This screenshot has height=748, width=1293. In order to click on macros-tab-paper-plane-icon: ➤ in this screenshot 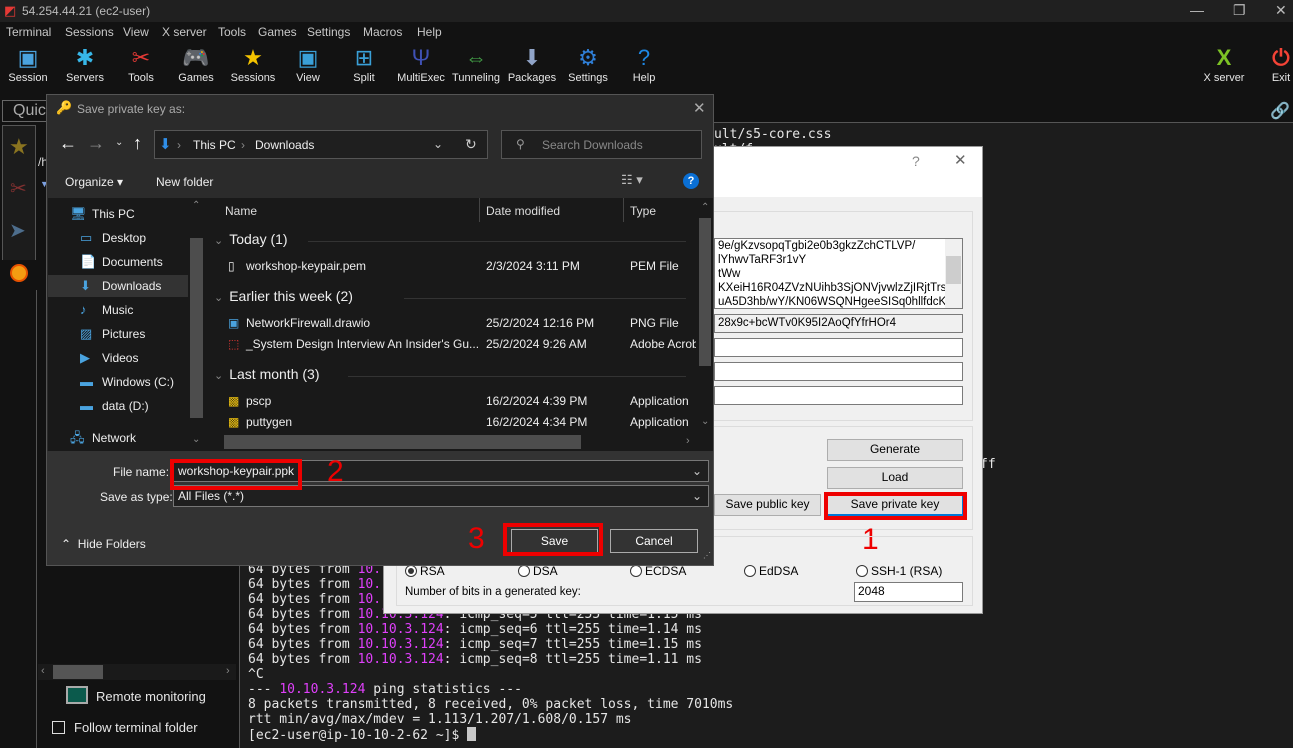, I will do `click(17, 230)`.